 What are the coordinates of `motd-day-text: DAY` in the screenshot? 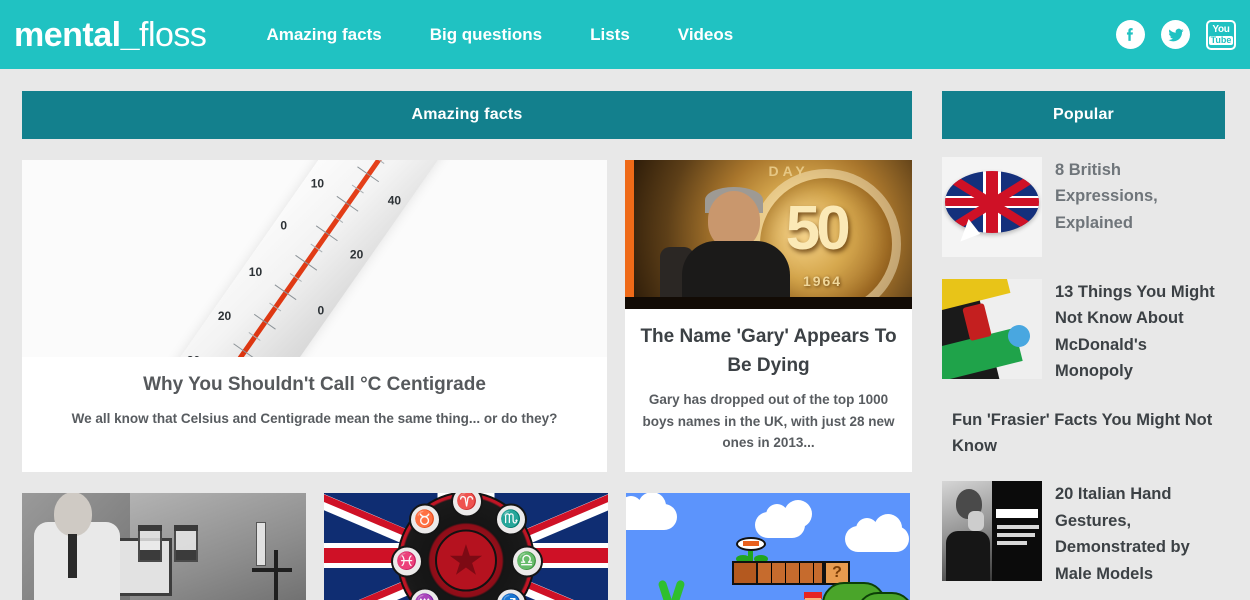 It's located at (788, 170).